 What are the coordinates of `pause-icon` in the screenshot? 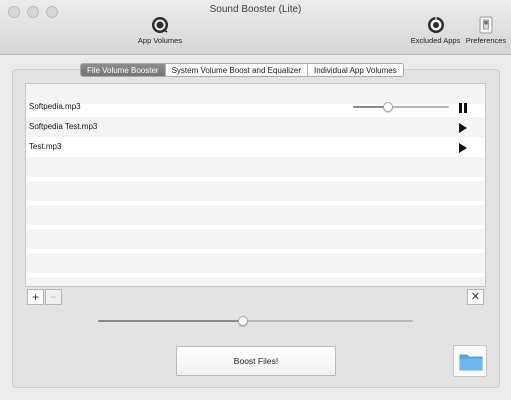 It's located at (463, 108).